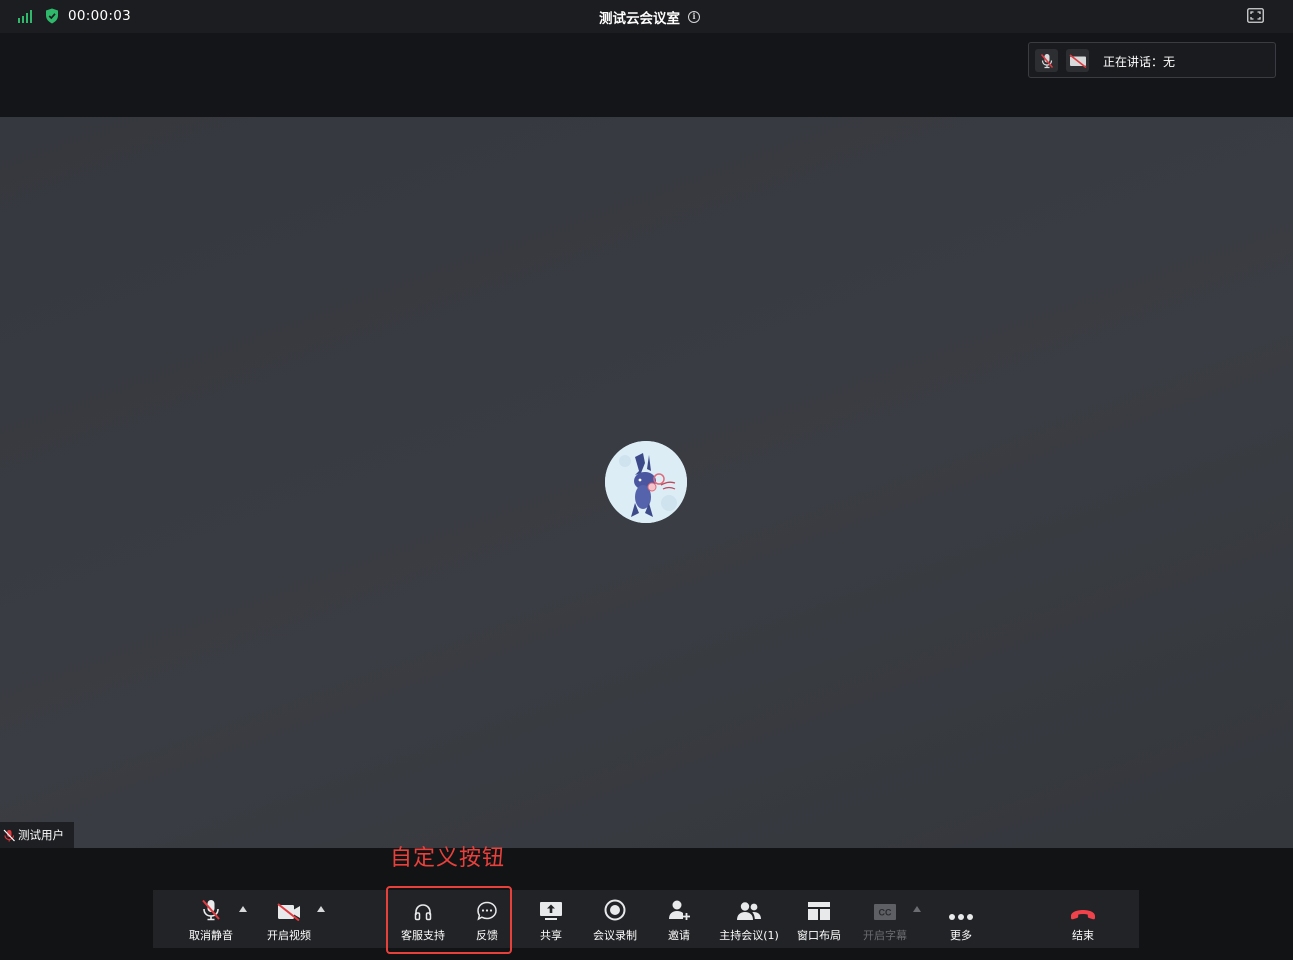 Image resolution: width=1293 pixels, height=960 pixels. Describe the element at coordinates (551, 935) in the screenshot. I see `share-label: 共享` at that location.